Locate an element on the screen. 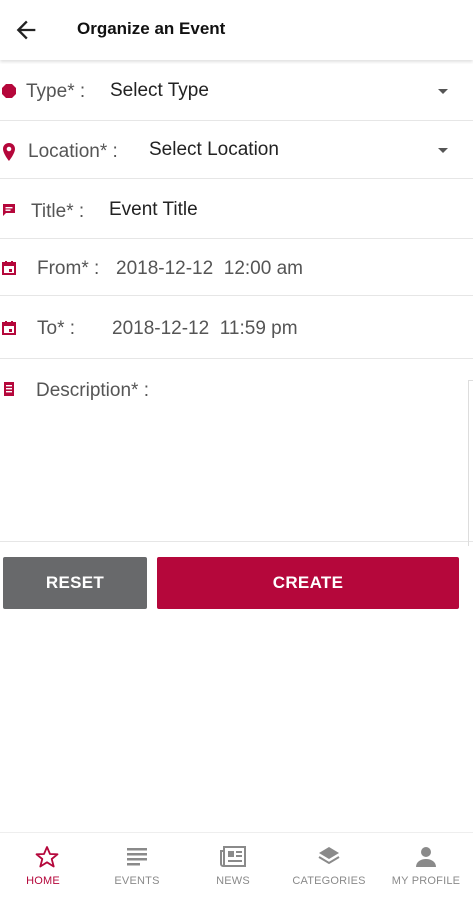 The width and height of the screenshot is (473, 901). title-label: Title* : is located at coordinates (58, 211).